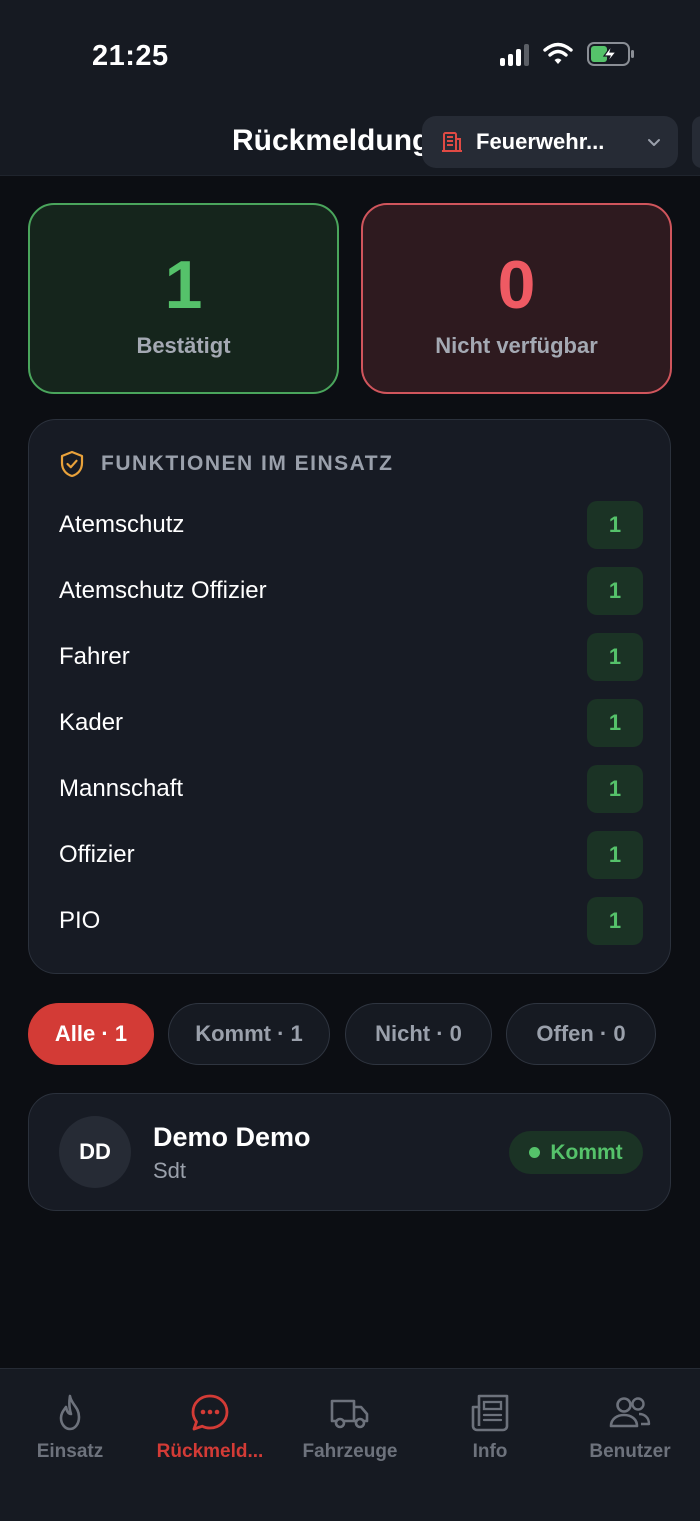 The height and width of the screenshot is (1521, 700). Describe the element at coordinates (452, 142) in the screenshot. I see `building-icon` at that location.